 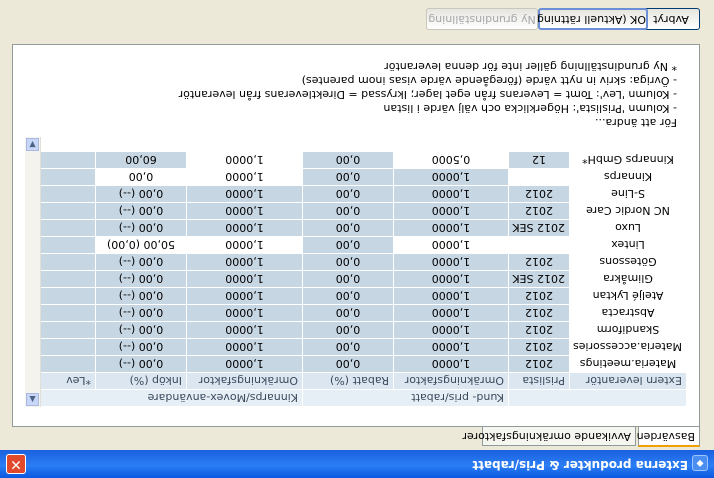 What do you see at coordinates (539, 279) in the screenshot?
I see `grid-cell: 2012 SEK` at bounding box center [539, 279].